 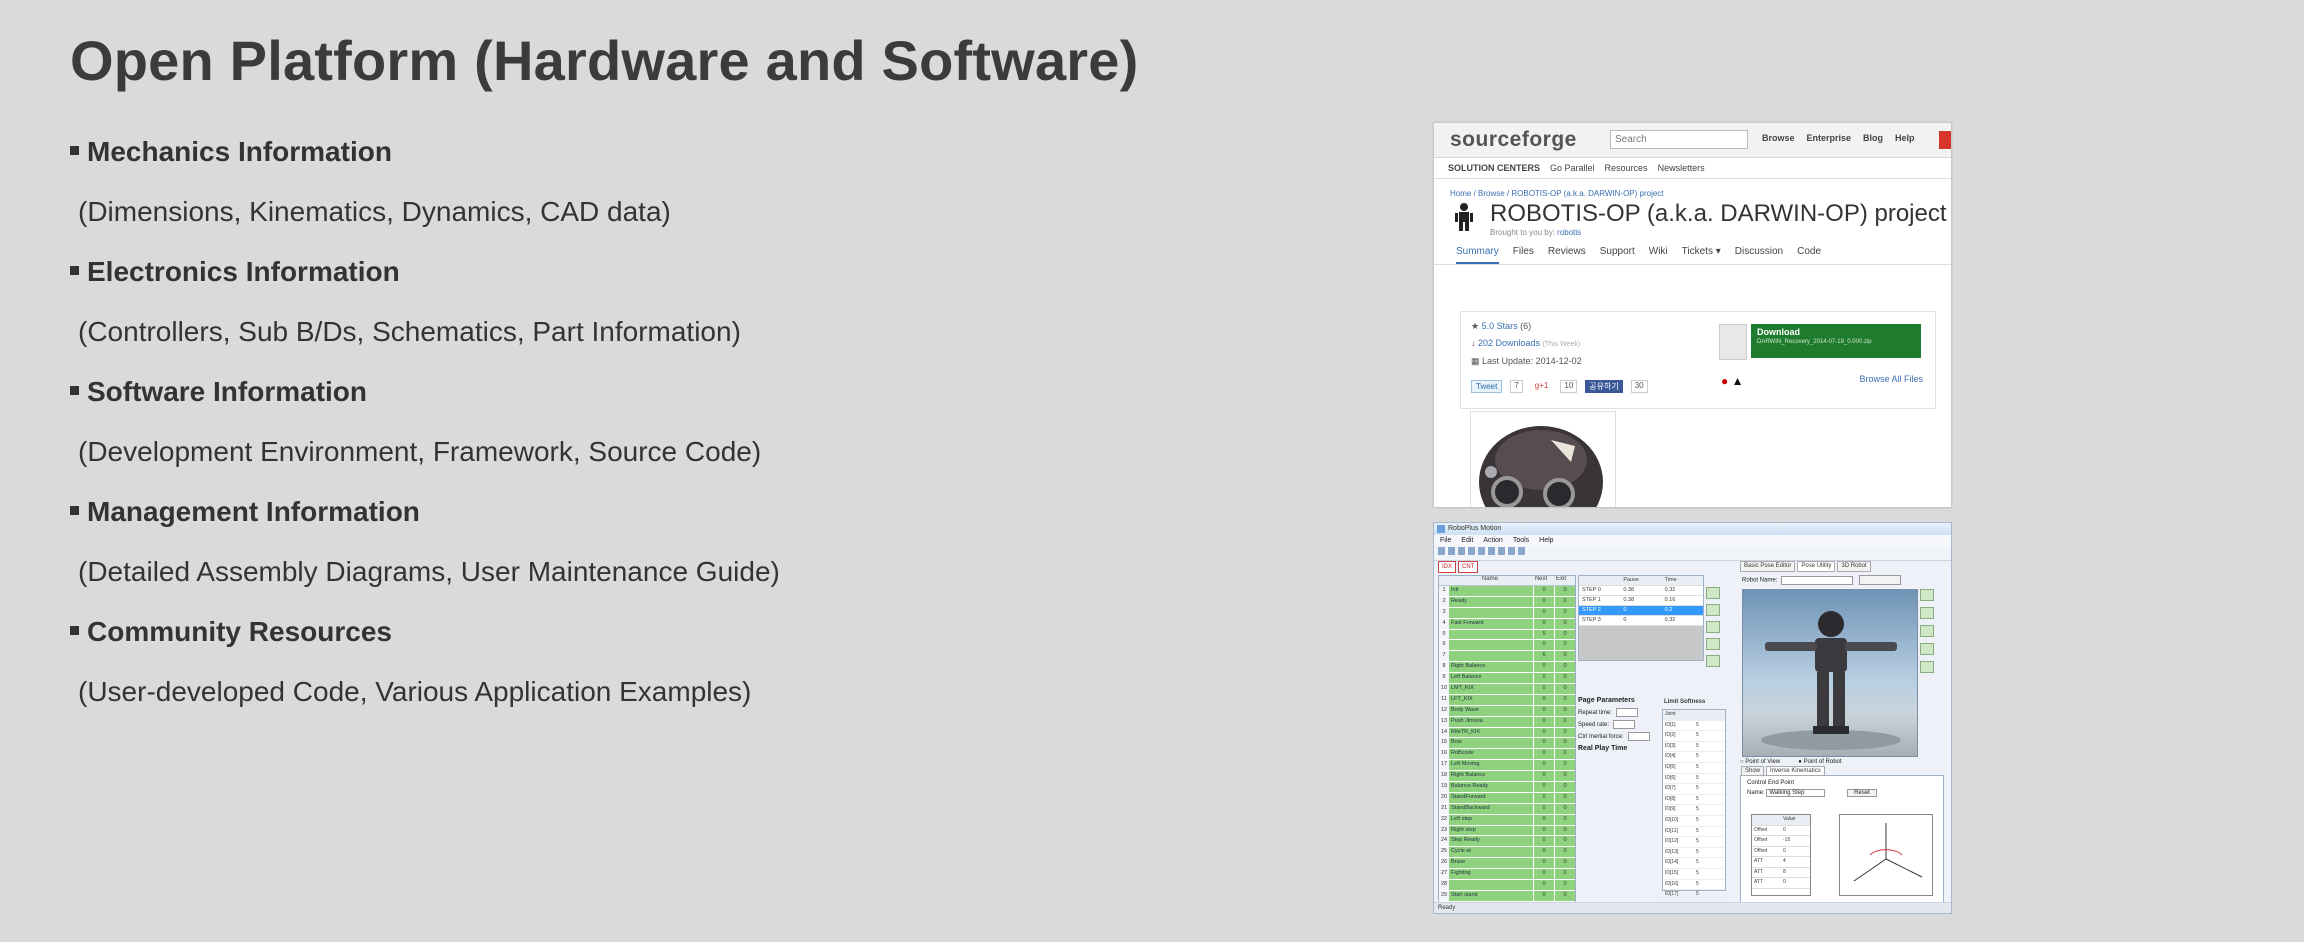 I want to click on step-row-selected: STEP 2 0 0.2, so click(x=1641, y=611).